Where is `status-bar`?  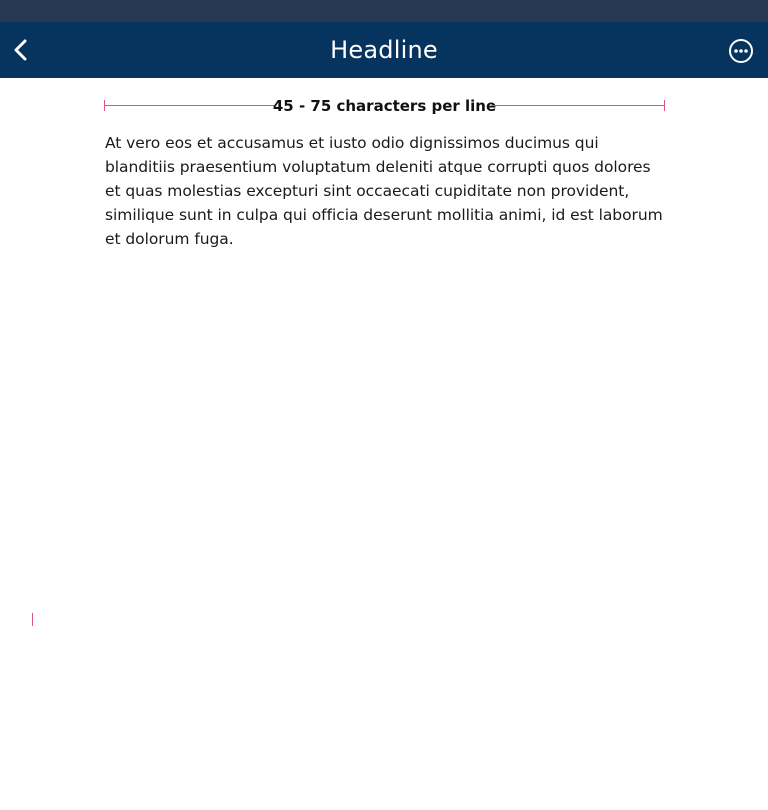 status-bar is located at coordinates (384, 11).